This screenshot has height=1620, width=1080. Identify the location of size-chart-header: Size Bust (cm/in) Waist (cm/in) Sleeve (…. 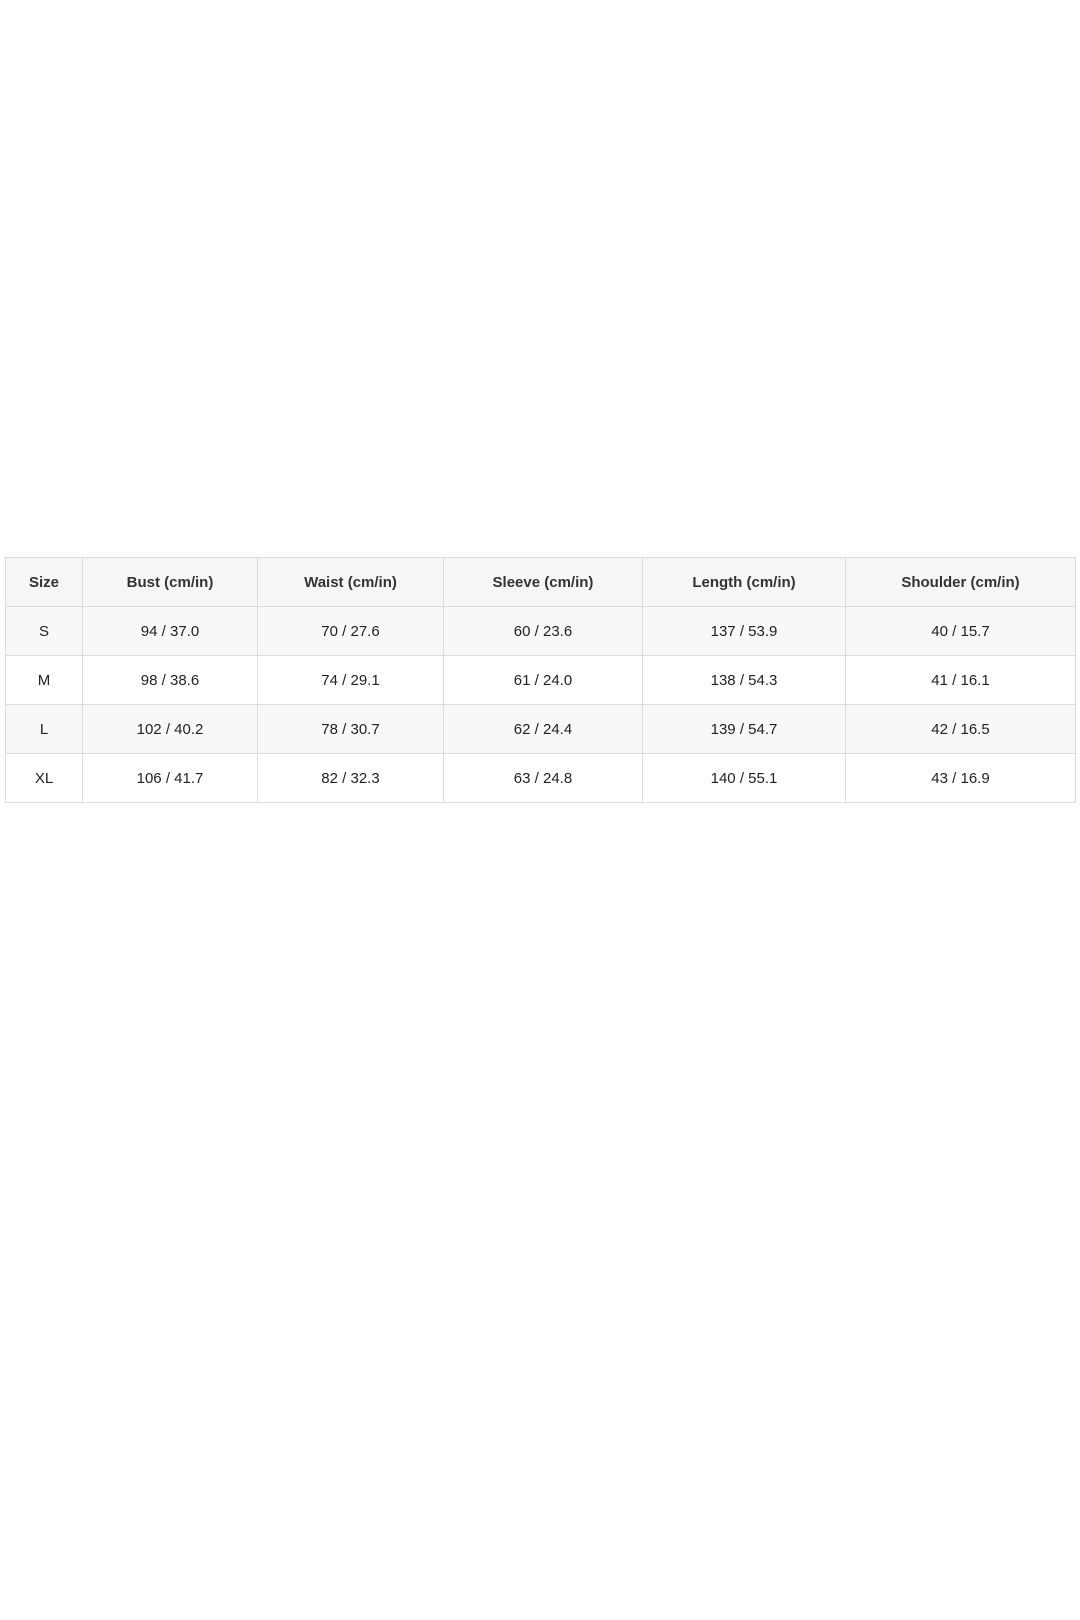
(540, 582).